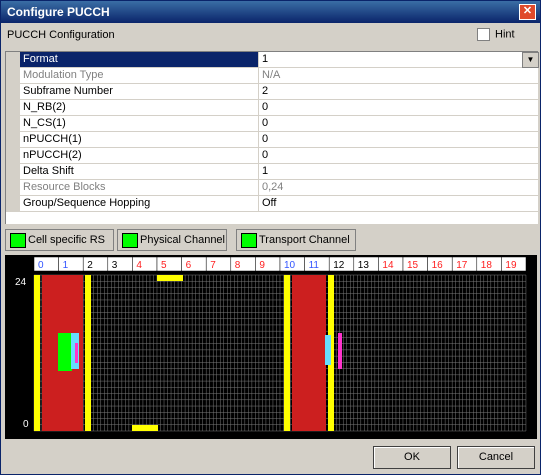 The image size is (541, 475). I want to click on legend-label: Transport Channel, so click(304, 240).